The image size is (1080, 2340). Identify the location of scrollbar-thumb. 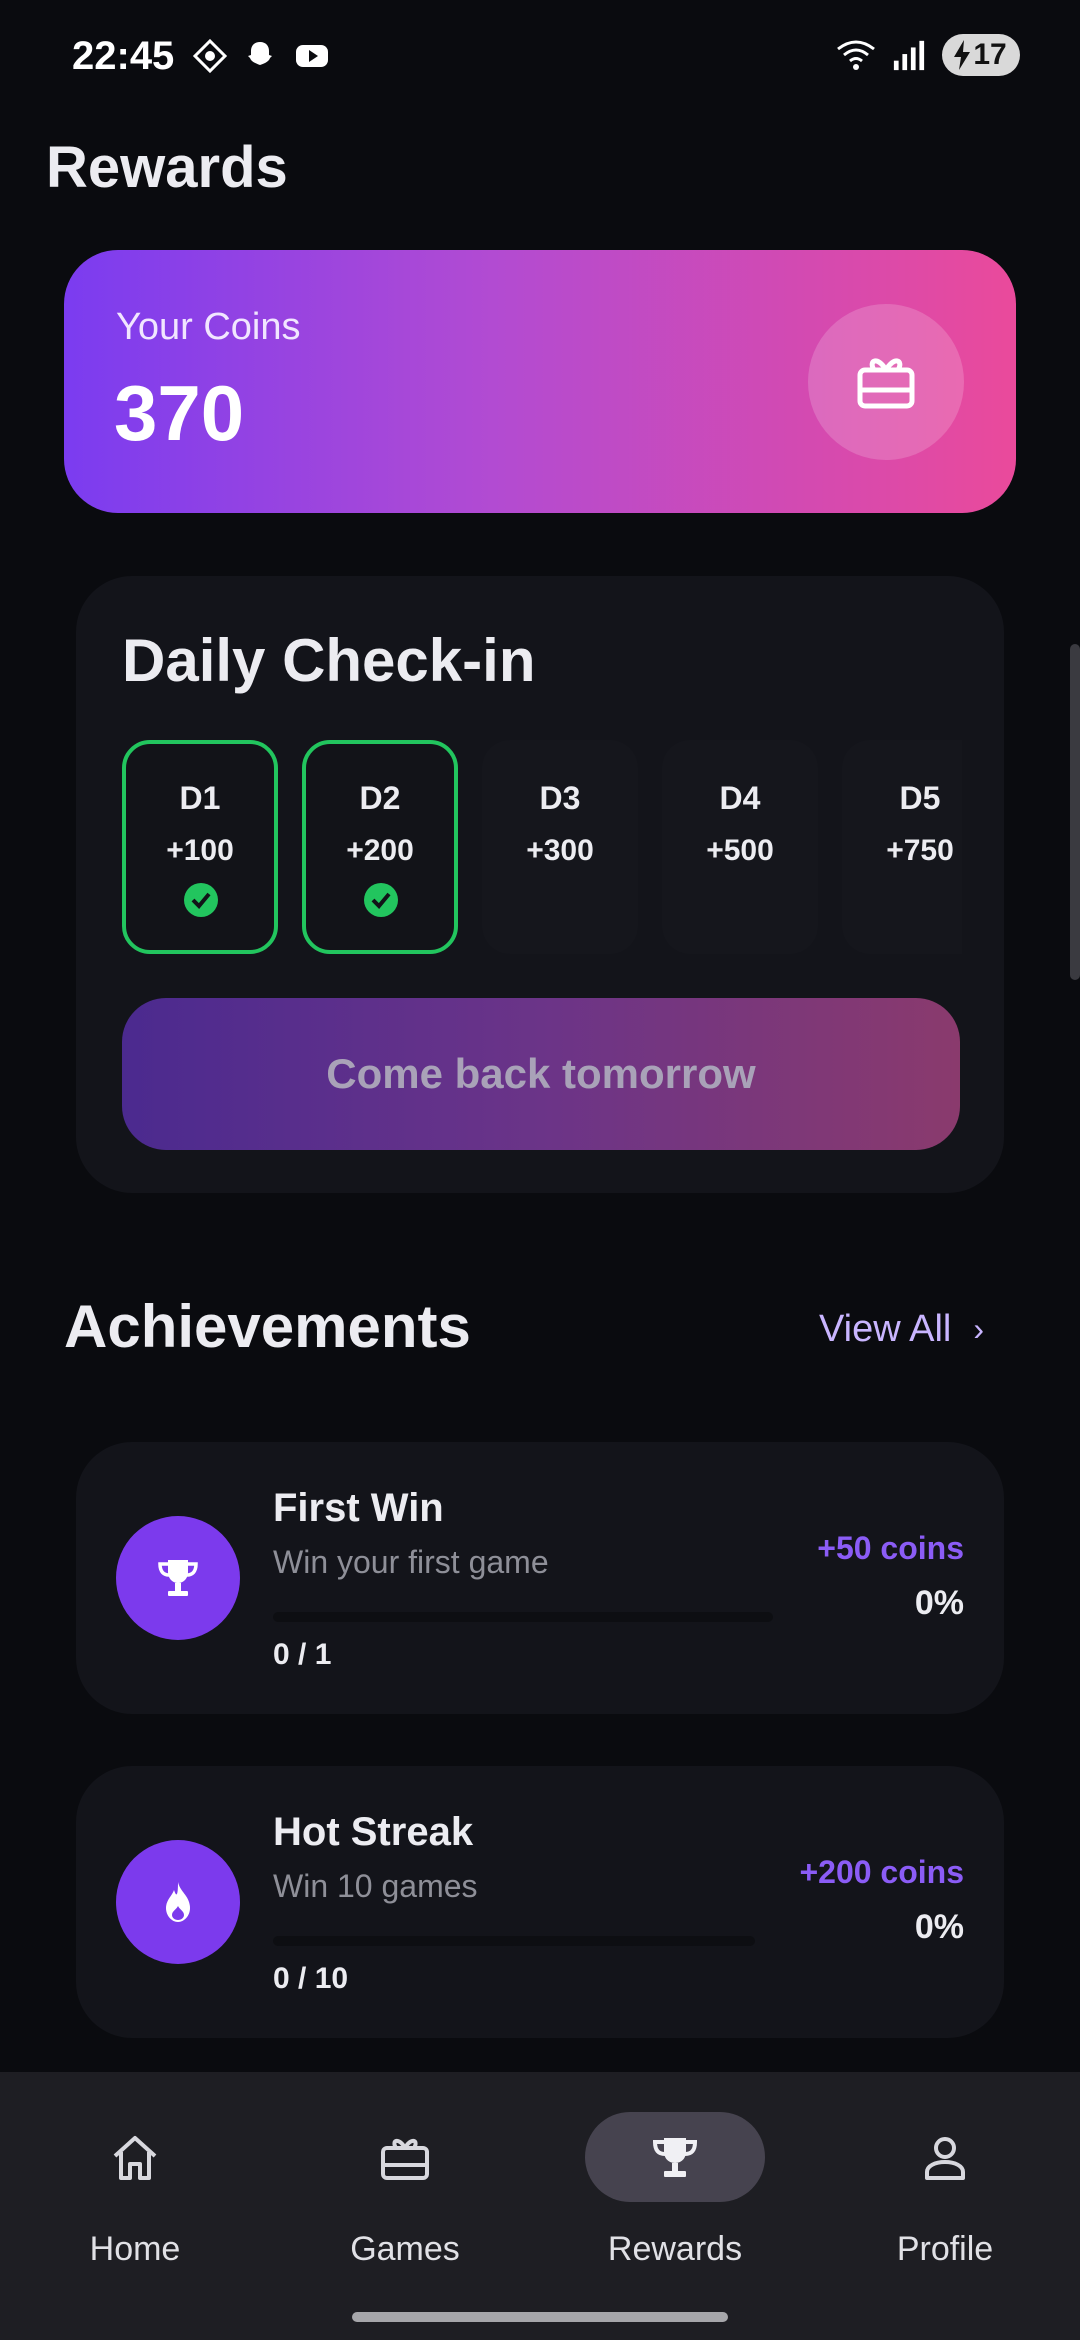
(1075, 812).